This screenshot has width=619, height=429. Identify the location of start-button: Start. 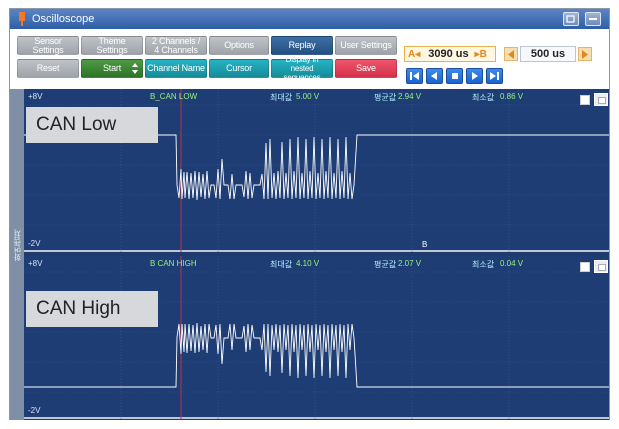
(112, 68).